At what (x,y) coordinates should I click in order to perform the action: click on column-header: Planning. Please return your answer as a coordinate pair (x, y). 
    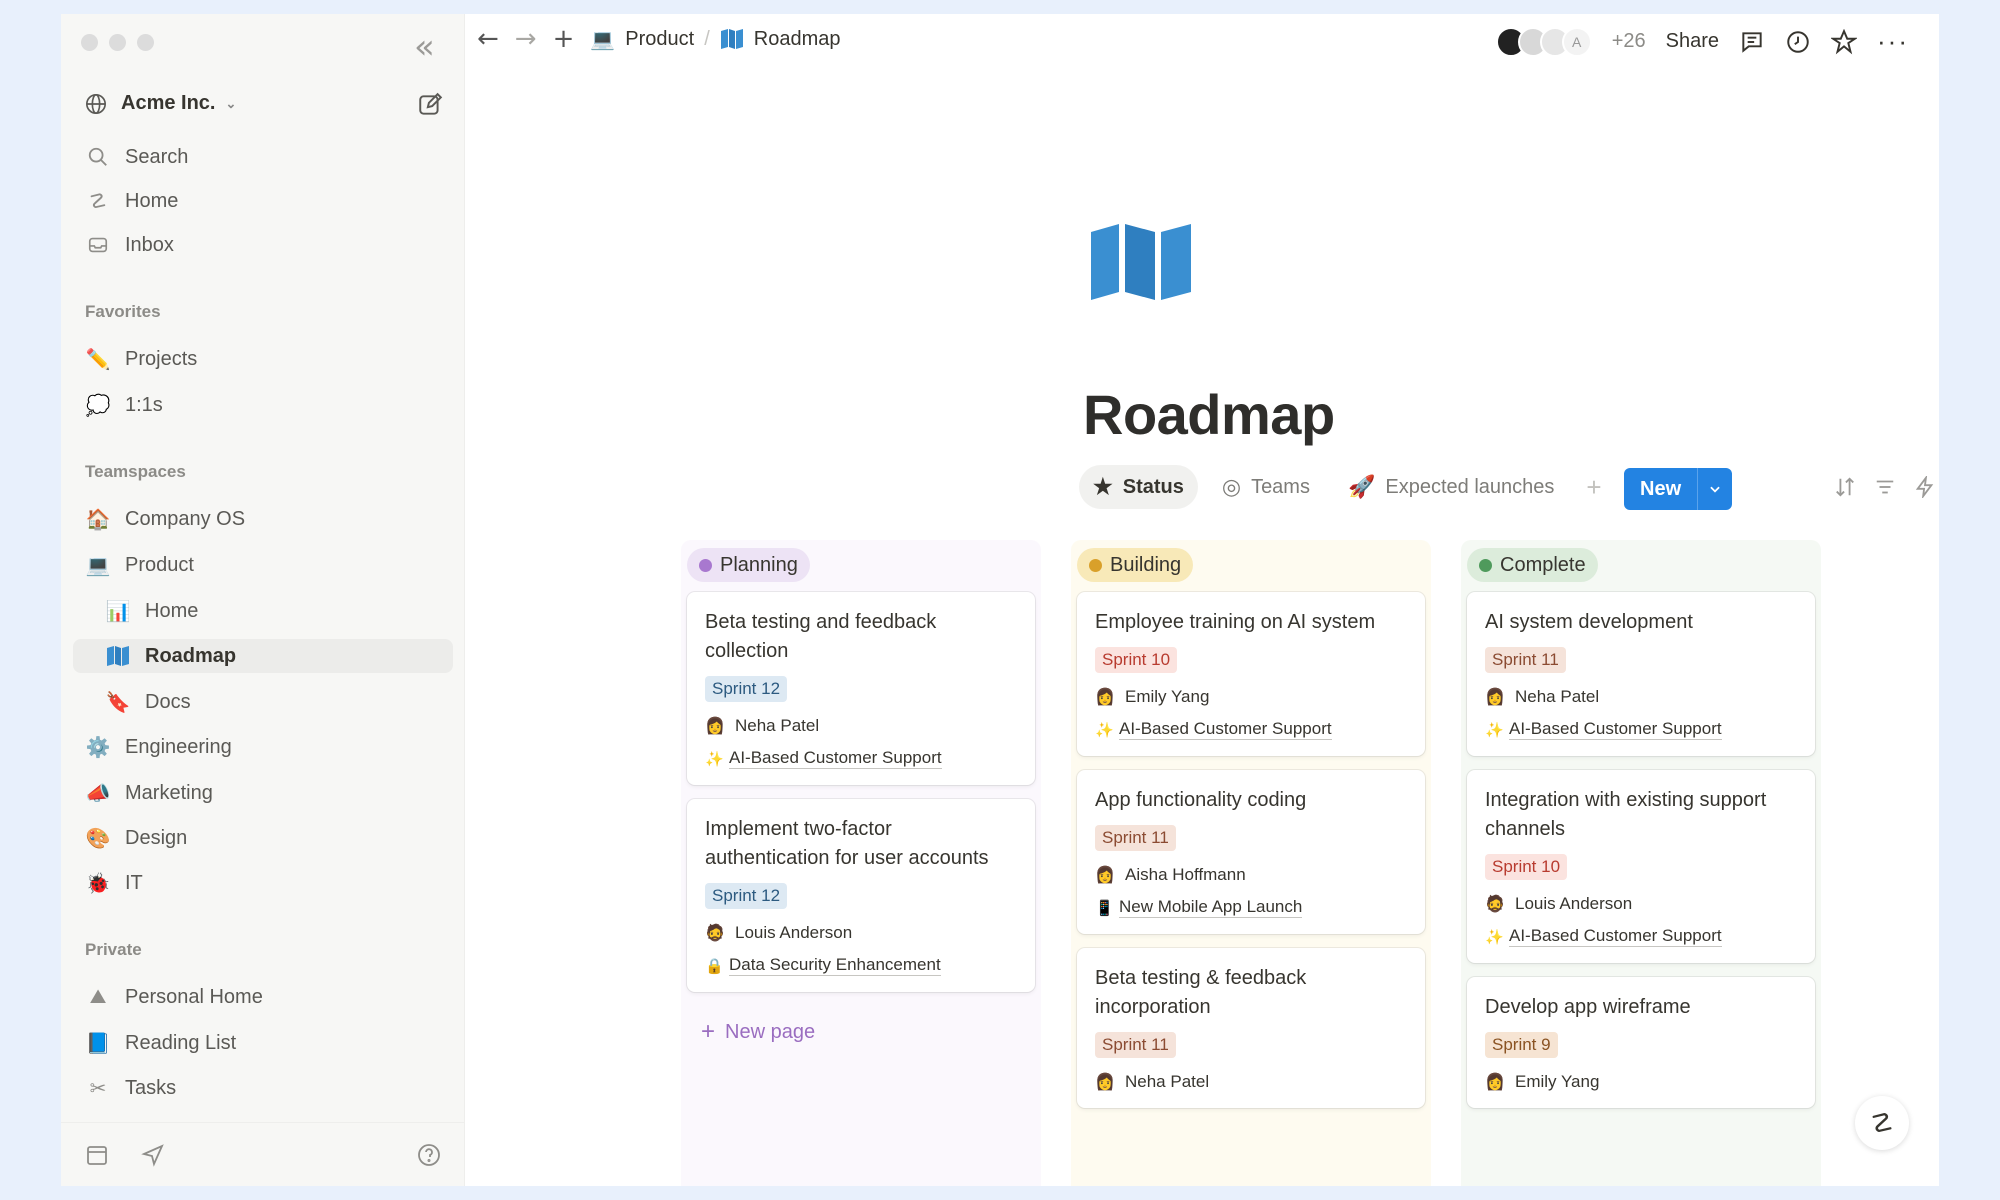
    Looking at the image, I should click on (748, 565).